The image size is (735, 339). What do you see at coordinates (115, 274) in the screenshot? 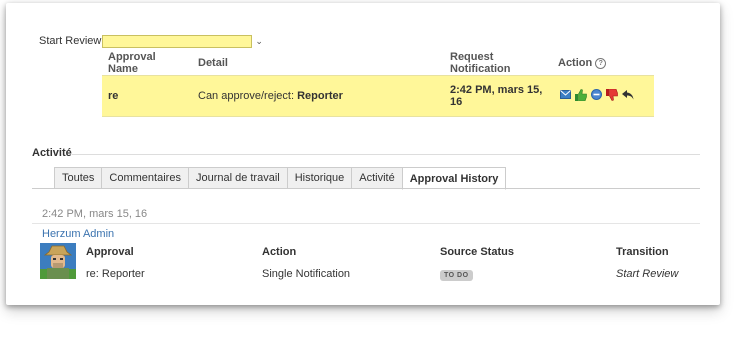
I see `history-approval-value: re: Reporter` at bounding box center [115, 274].